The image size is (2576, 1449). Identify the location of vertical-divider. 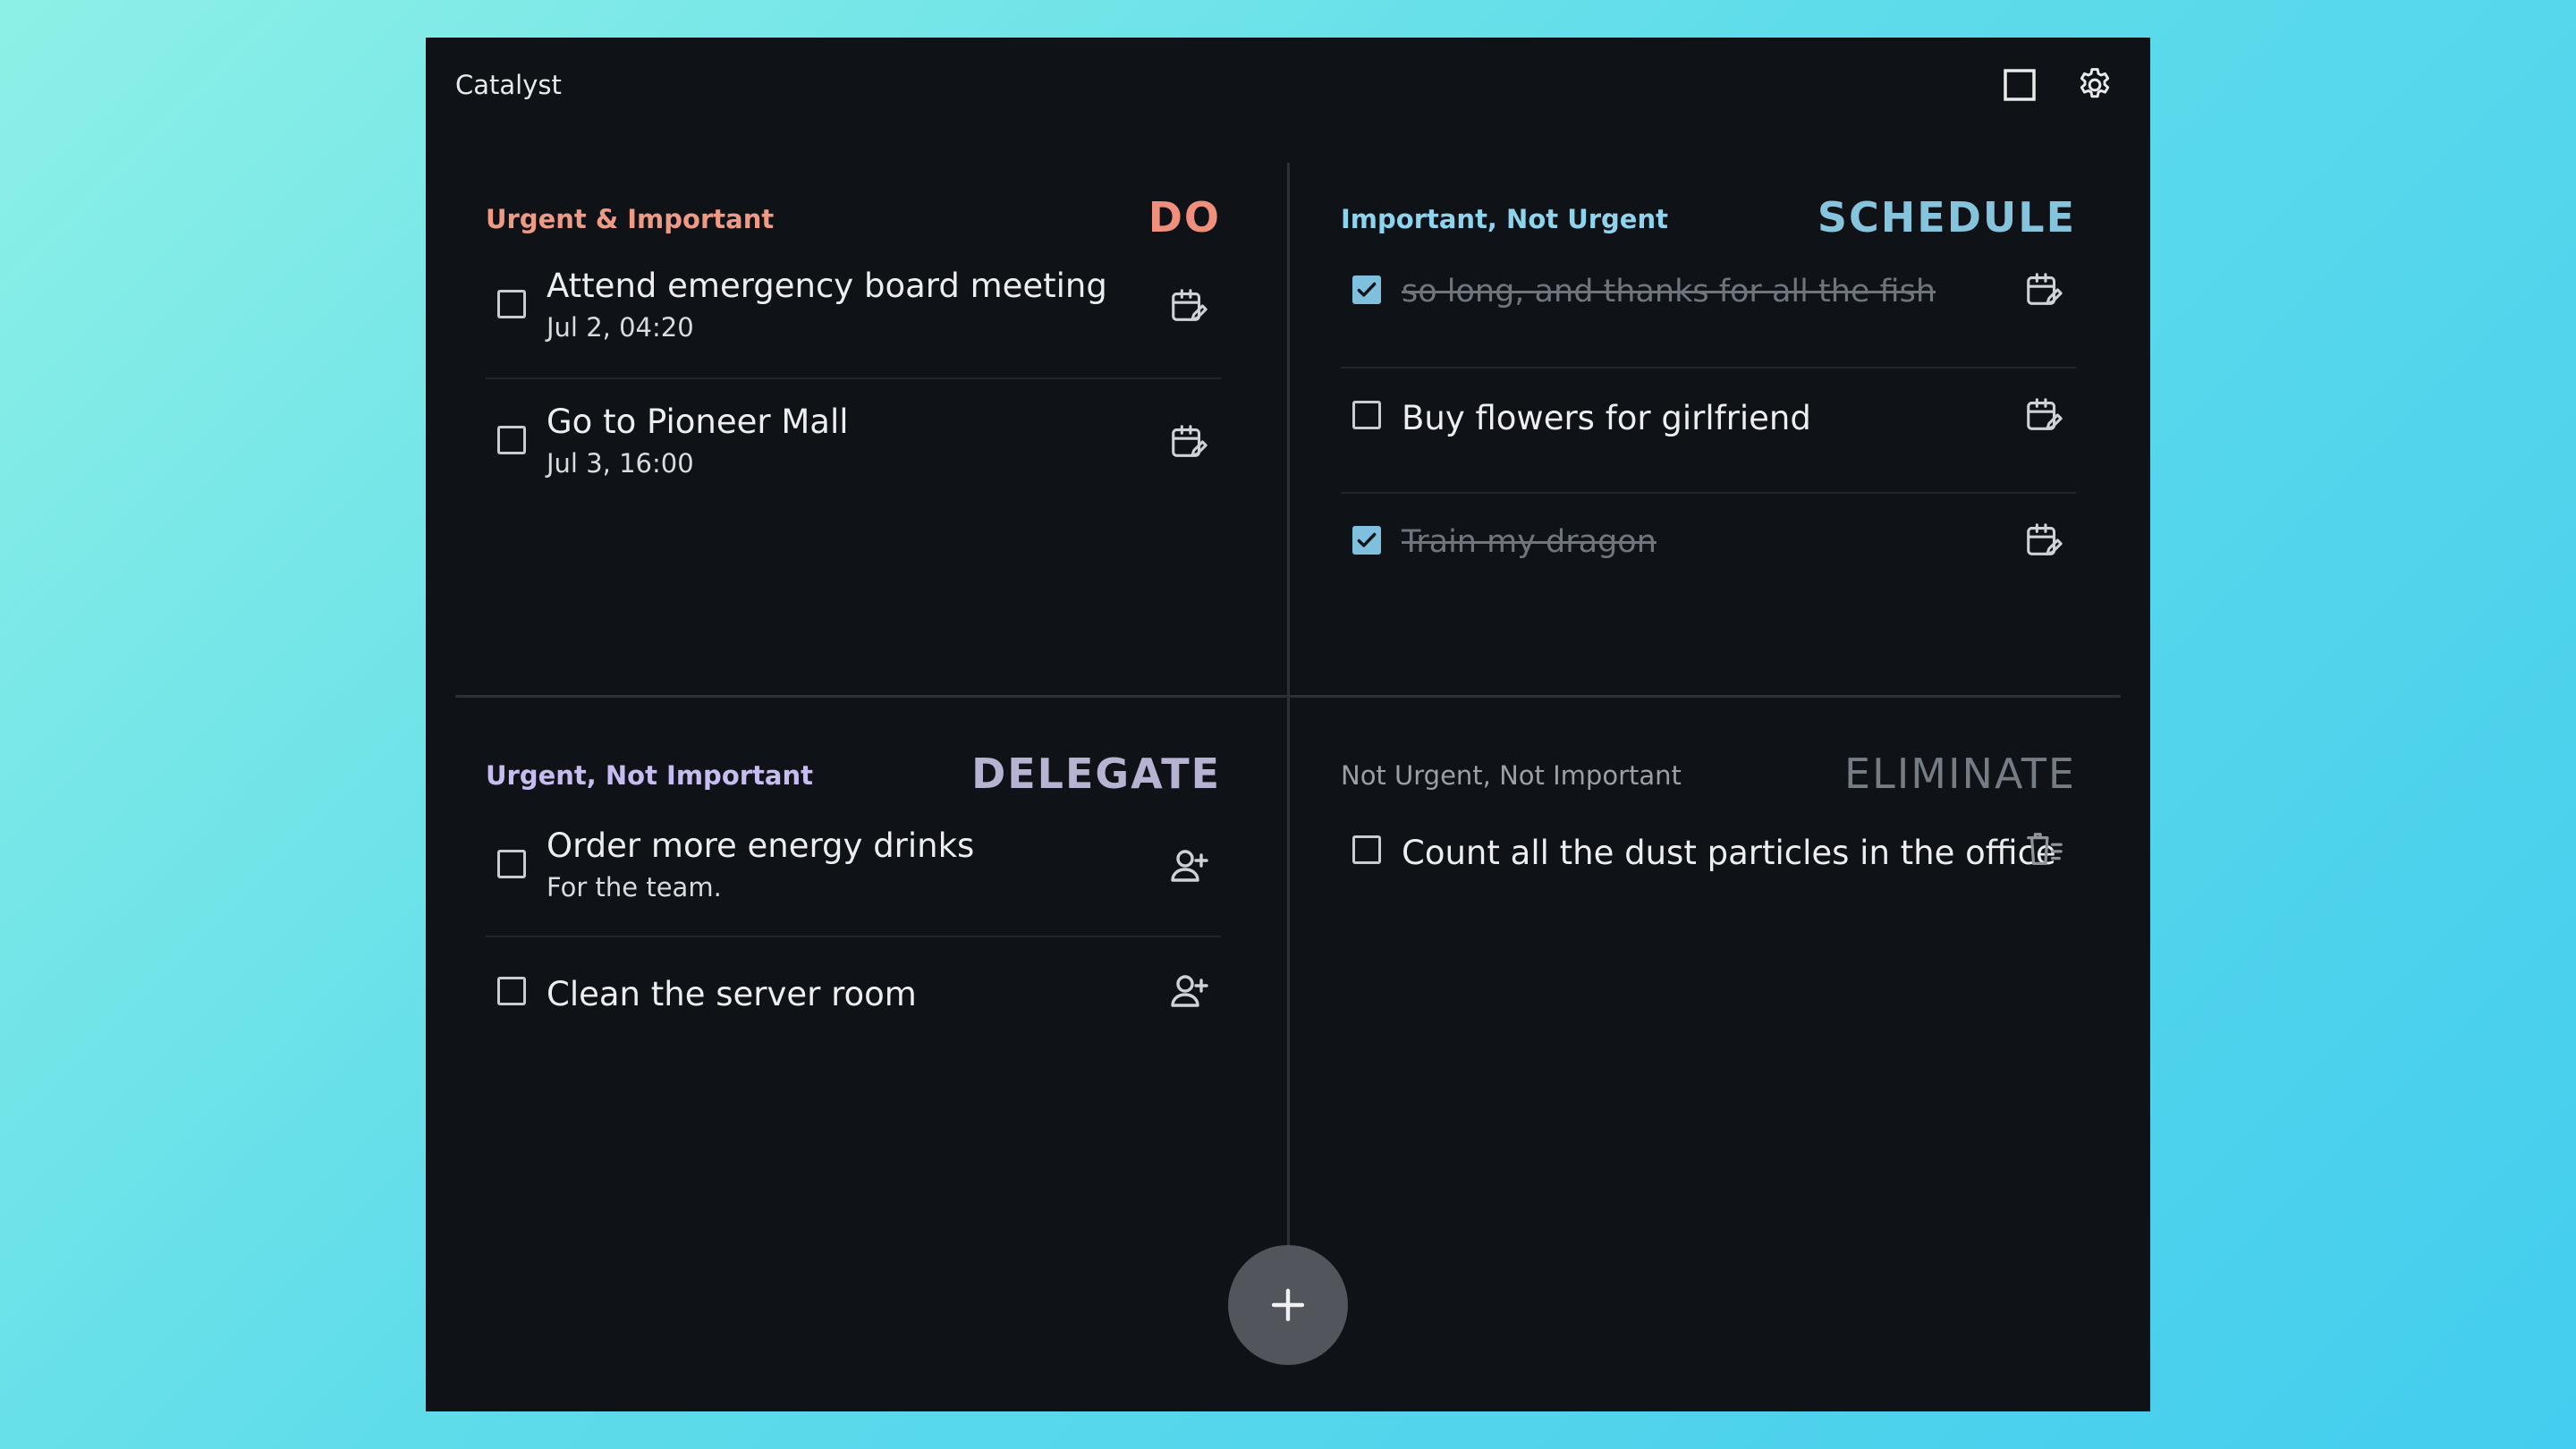
(1288, 715).